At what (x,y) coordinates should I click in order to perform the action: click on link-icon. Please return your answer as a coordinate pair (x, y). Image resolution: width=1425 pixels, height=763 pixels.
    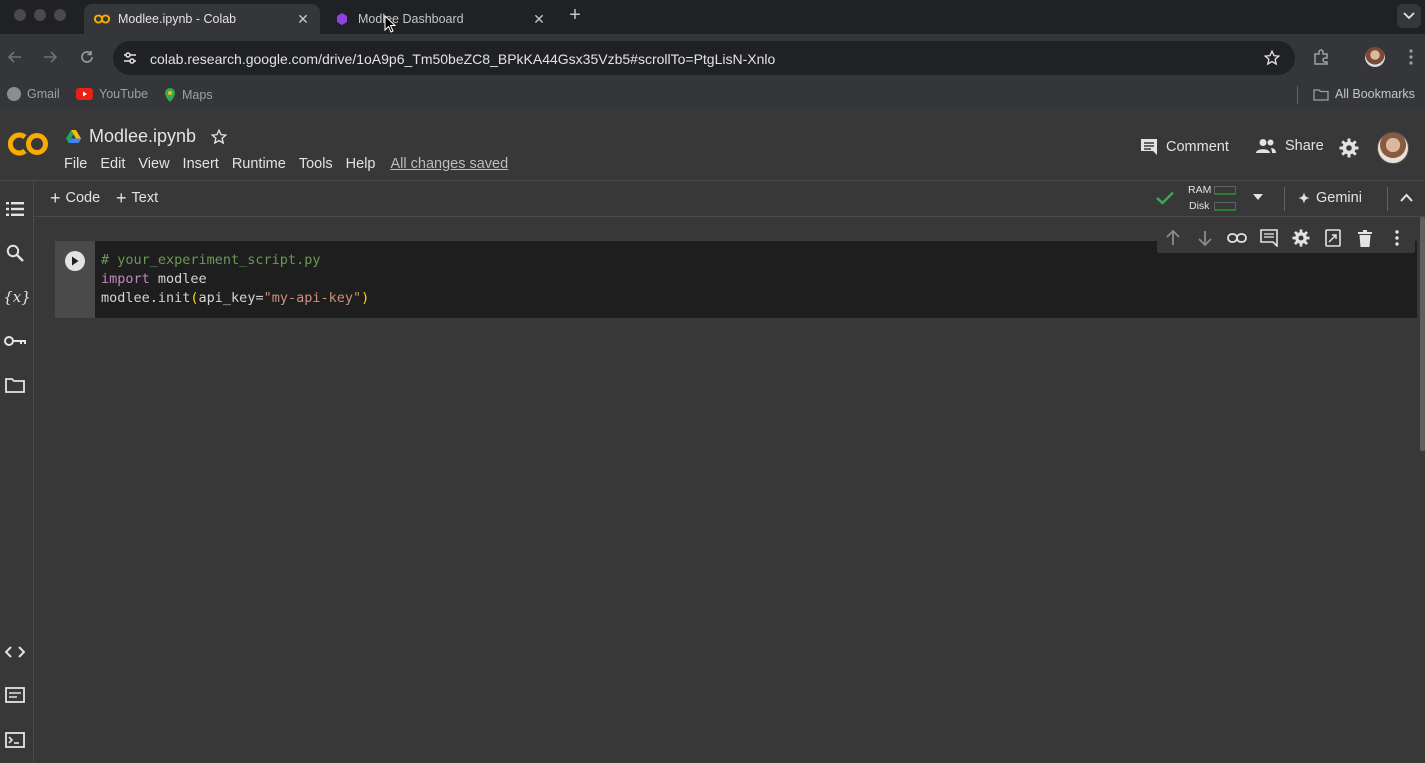
    Looking at the image, I should click on (1237, 238).